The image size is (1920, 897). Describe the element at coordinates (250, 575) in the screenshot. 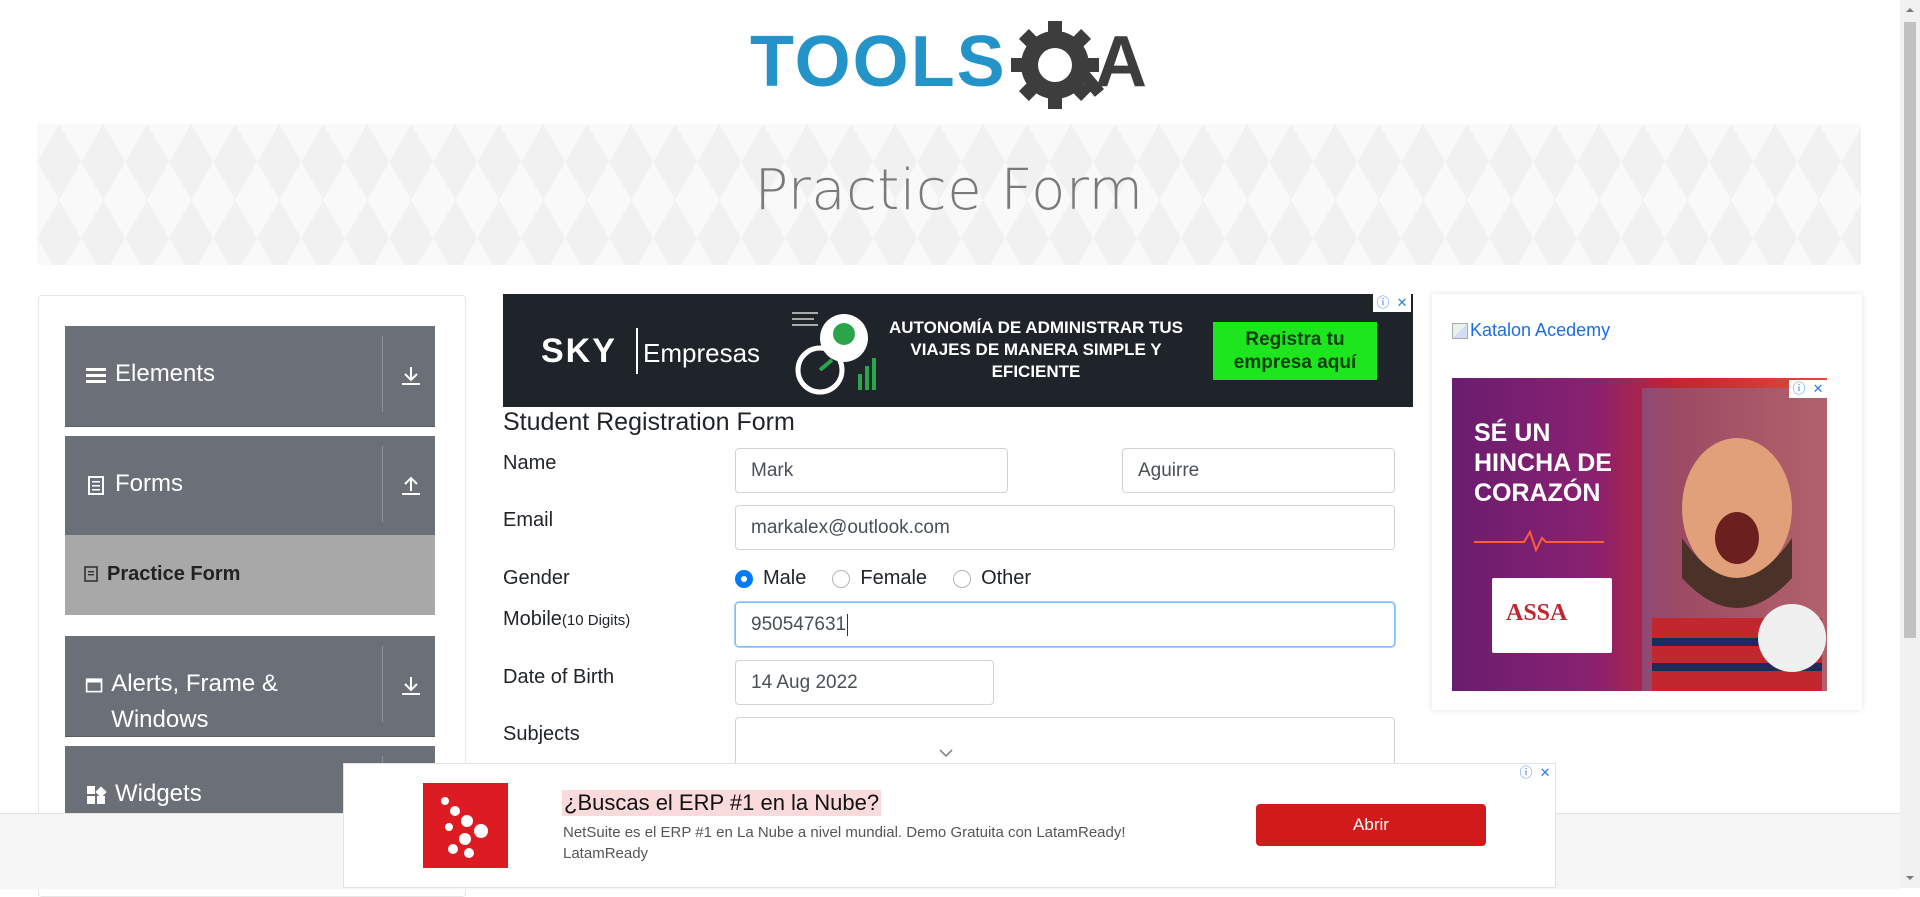

I see `sidebar-item-practice-form: Practice Form` at that location.